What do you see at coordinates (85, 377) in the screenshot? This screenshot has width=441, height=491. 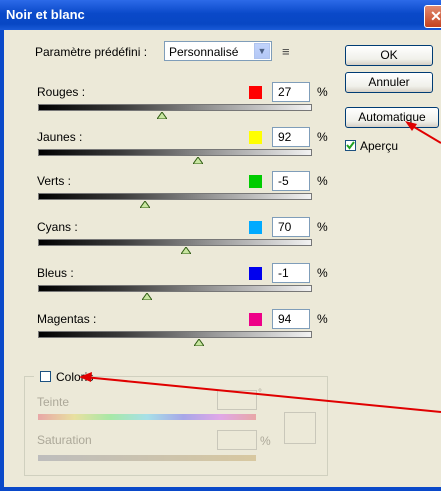 I see `annotation-arrowhead-colorize` at bounding box center [85, 377].